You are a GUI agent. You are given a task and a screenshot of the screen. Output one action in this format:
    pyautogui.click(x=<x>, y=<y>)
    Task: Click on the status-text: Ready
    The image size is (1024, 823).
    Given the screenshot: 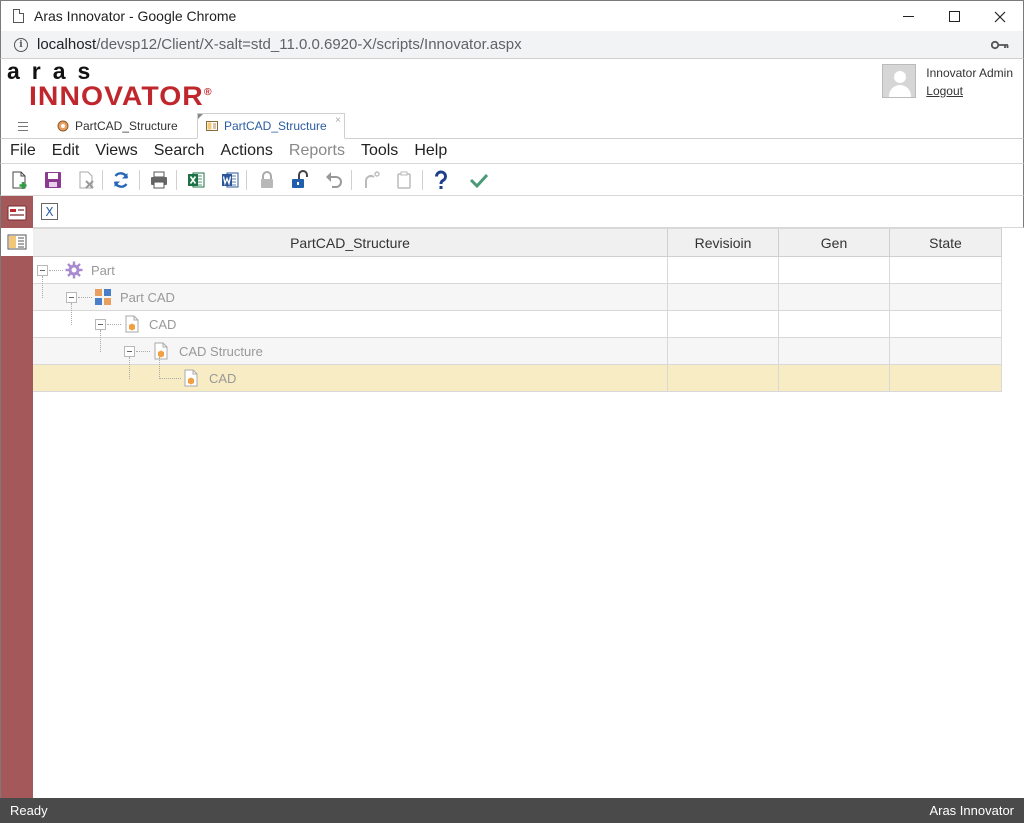 What is the action you would take?
    pyautogui.click(x=29, y=810)
    